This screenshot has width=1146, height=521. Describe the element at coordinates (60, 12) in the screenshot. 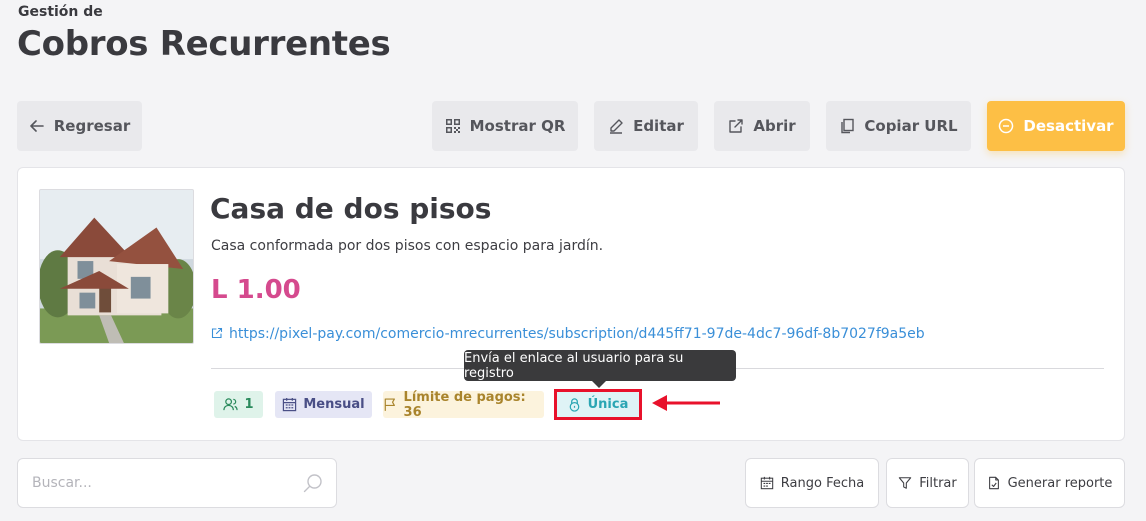

I see `page-subtitle: Gestión de` at that location.